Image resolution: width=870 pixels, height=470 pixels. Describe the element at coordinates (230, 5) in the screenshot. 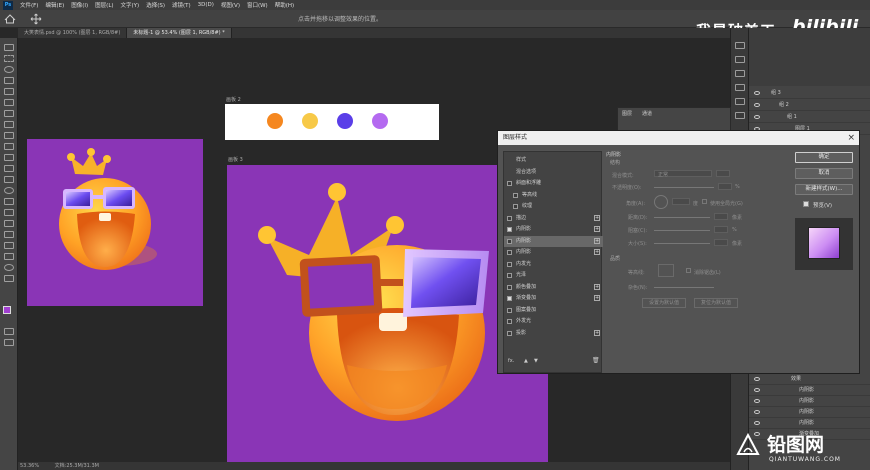

I see `menu-view: 视图(V)` at that location.